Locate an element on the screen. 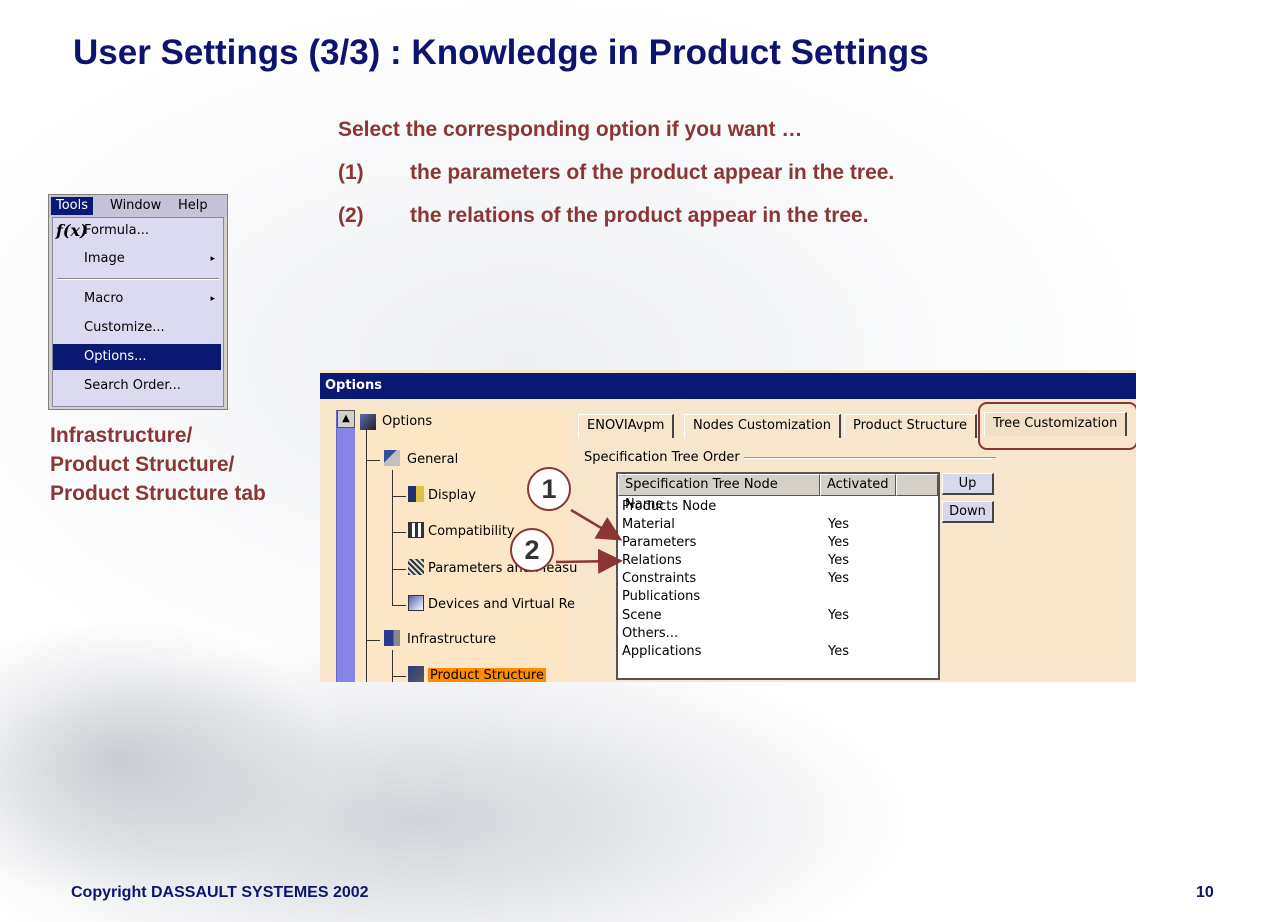 This screenshot has height=922, width=1275. tree-node-compatibility: Compatibility is located at coordinates (471, 532).